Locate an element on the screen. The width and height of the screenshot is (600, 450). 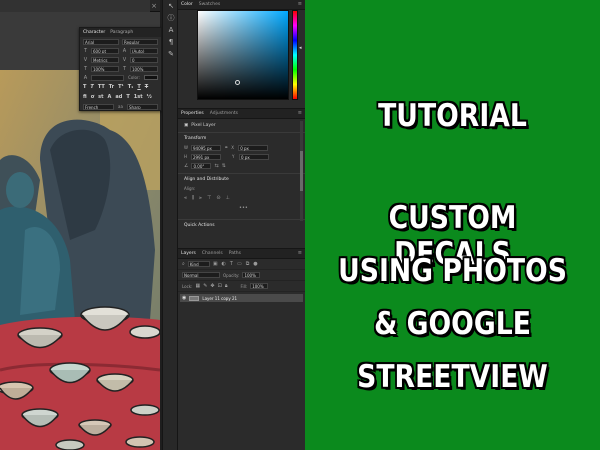
properties-scrollbar is located at coordinates (301, 171).